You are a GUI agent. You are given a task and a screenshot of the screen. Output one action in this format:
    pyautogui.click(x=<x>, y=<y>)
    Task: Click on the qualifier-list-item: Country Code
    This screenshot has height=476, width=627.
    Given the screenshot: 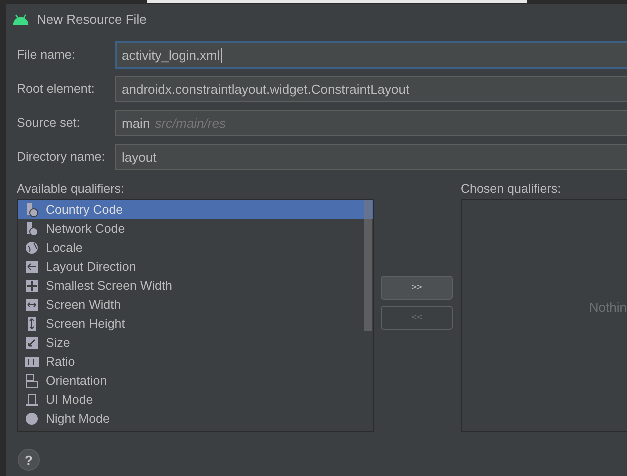 What is the action you would take?
    pyautogui.click(x=195, y=209)
    